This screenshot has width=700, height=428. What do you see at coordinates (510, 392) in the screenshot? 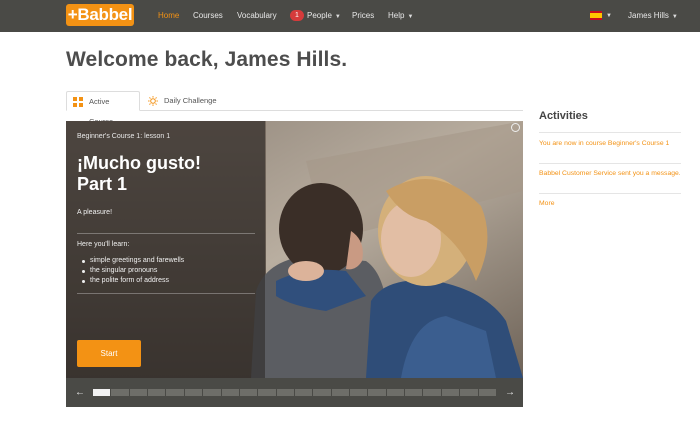
I see `arrow-right-icon: →` at bounding box center [510, 392].